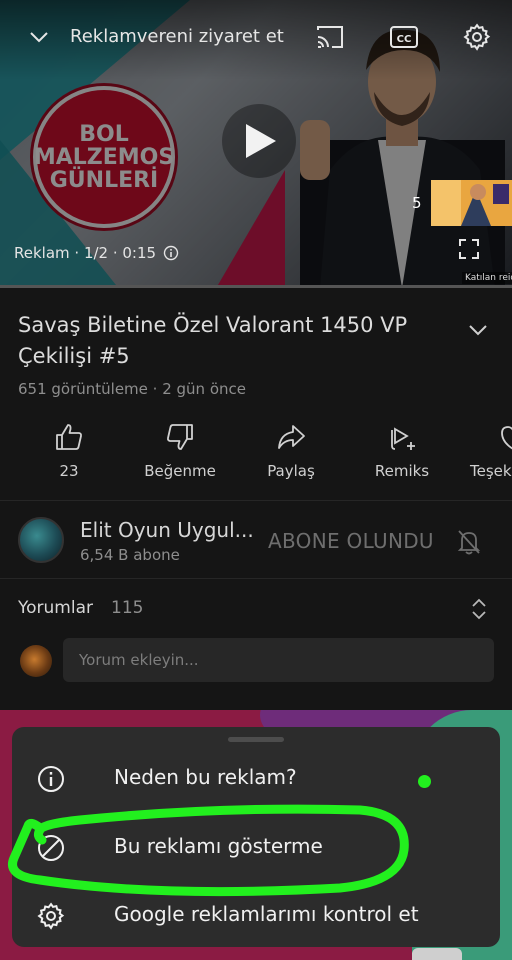 Image resolution: width=512 pixels, height=960 pixels. What do you see at coordinates (132, 389) in the screenshot?
I see `video-meta: 651 görüntüleme · 2 gün önce` at bounding box center [132, 389].